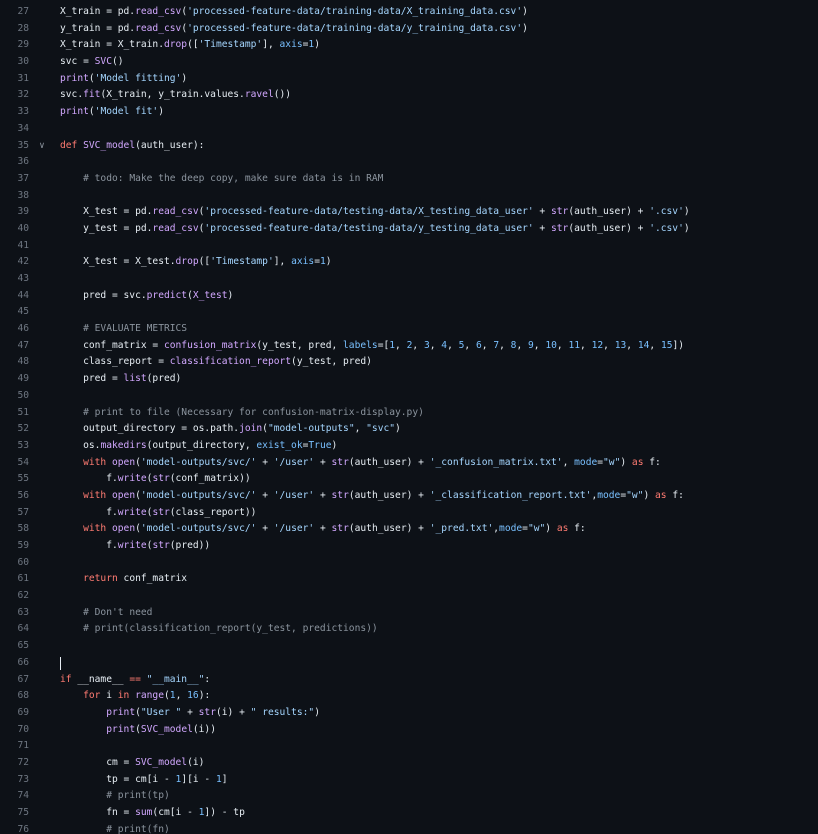  I want to click on code-token: print, so click(74, 78).